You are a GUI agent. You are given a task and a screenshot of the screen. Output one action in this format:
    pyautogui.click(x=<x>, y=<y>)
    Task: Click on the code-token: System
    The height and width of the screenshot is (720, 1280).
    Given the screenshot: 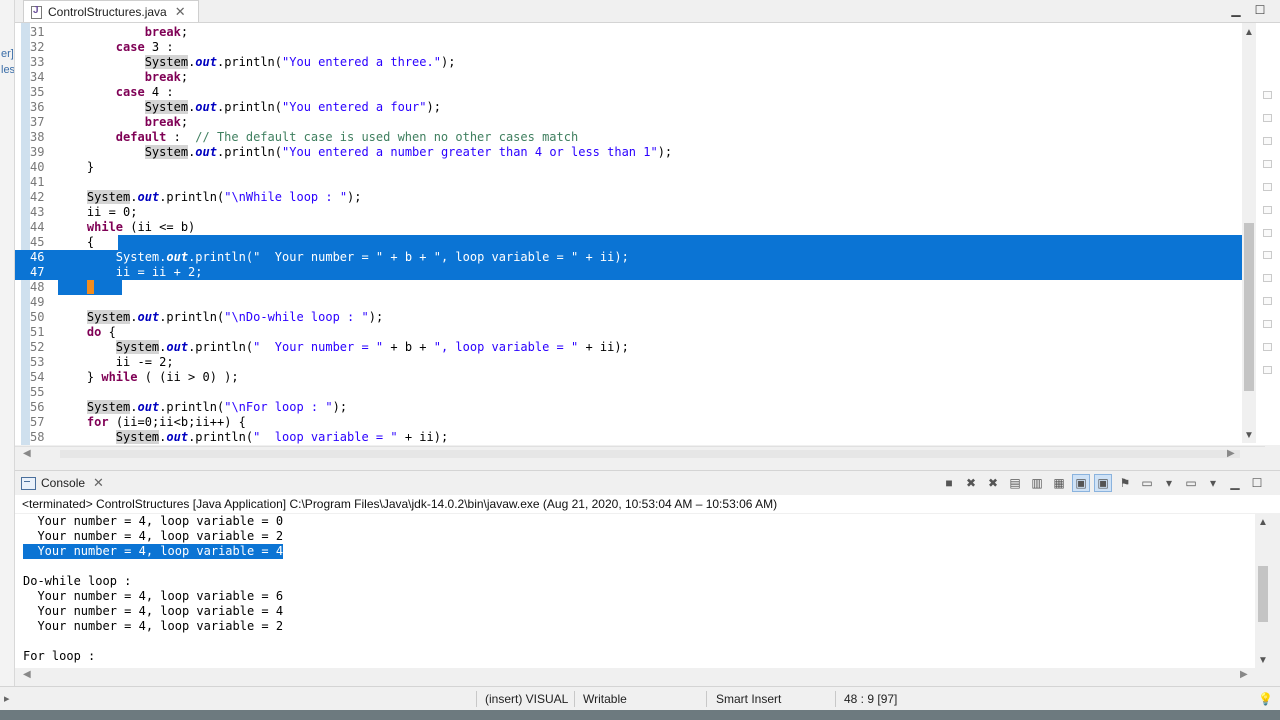 What is the action you would take?
    pyautogui.click(x=166, y=107)
    